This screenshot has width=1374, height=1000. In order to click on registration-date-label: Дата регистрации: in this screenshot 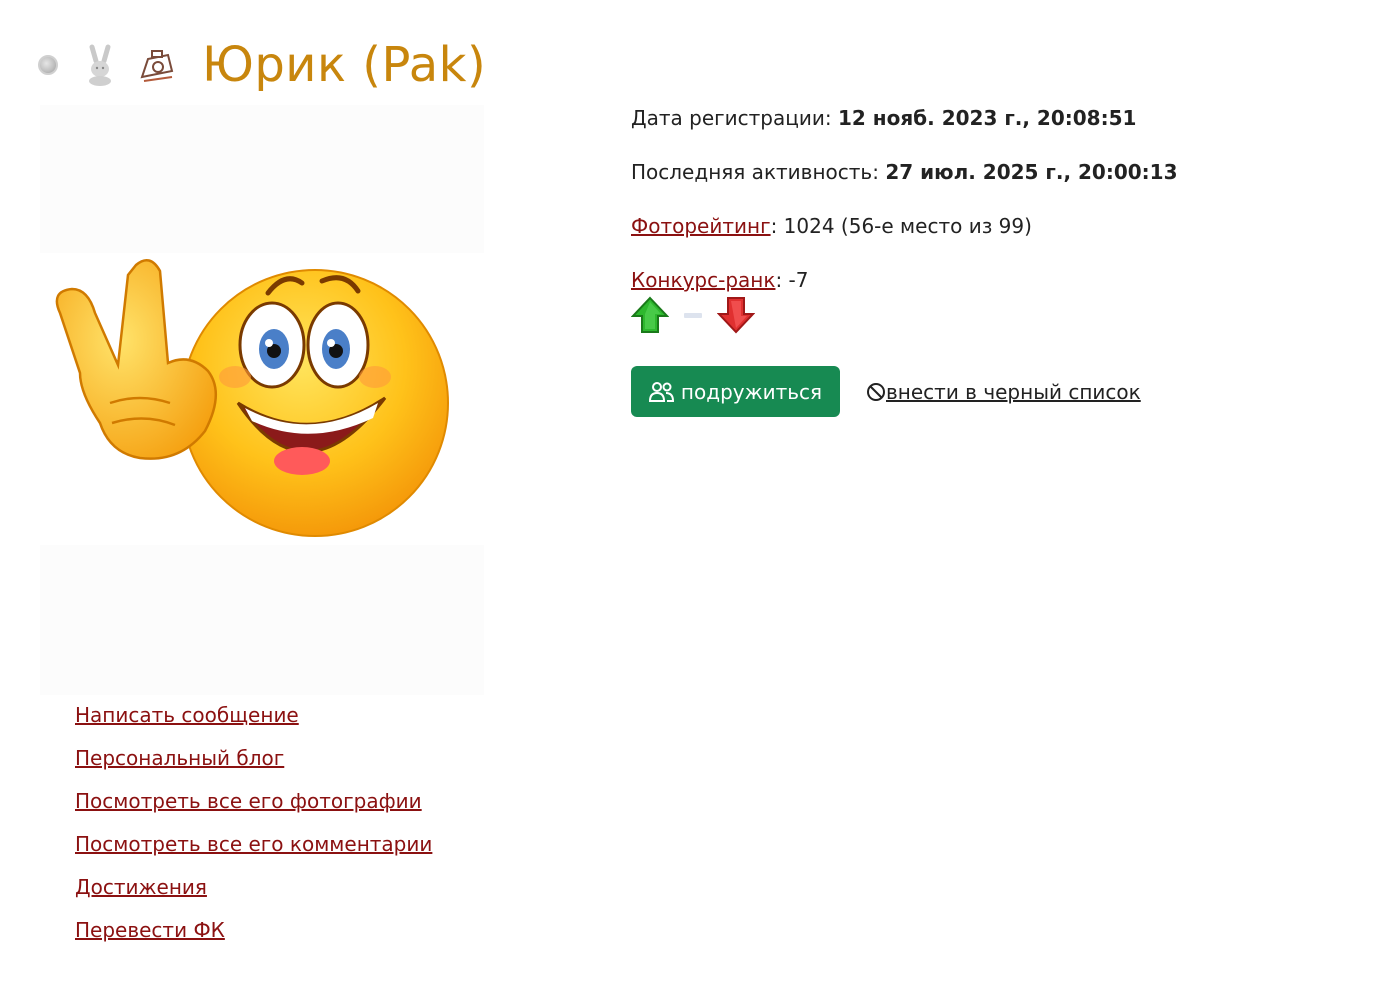, I will do `click(731, 118)`.